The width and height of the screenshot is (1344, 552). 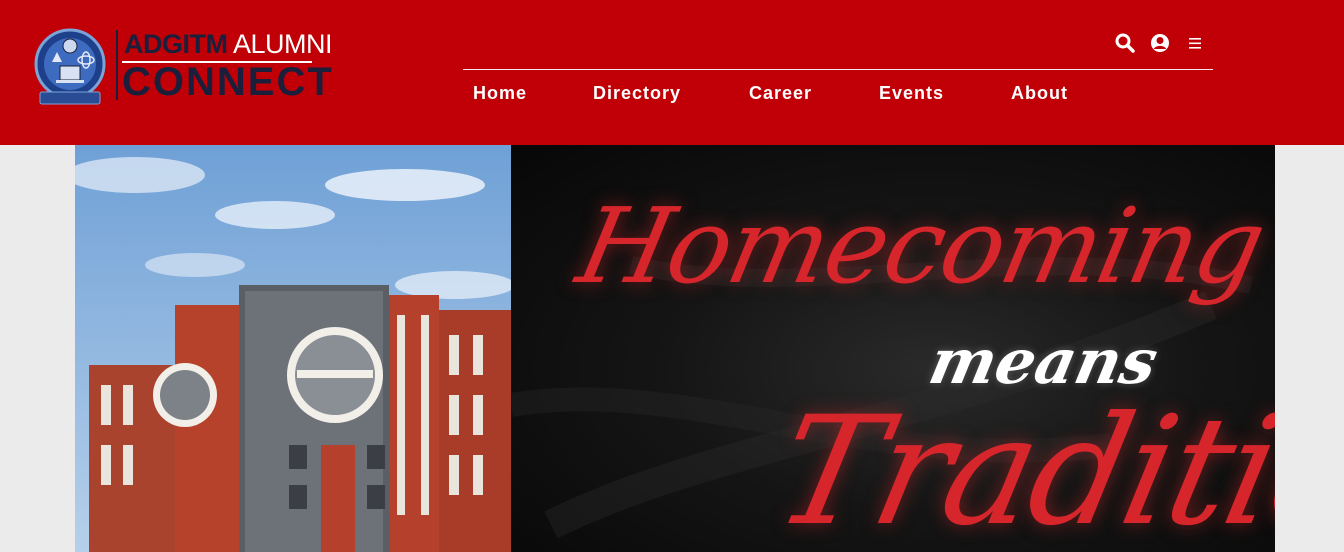 What do you see at coordinates (921, 246) in the screenshot?
I see `poster-text-homecoming: Homecoming` at bounding box center [921, 246].